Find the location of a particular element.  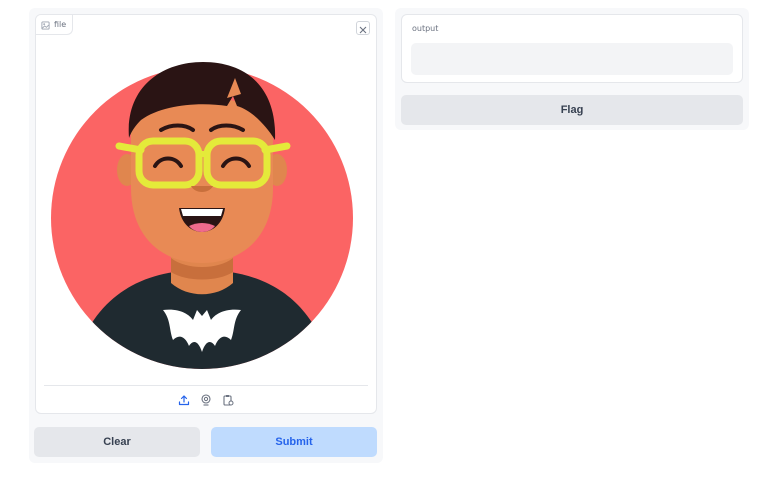

clear-button: Clear is located at coordinates (117, 442).